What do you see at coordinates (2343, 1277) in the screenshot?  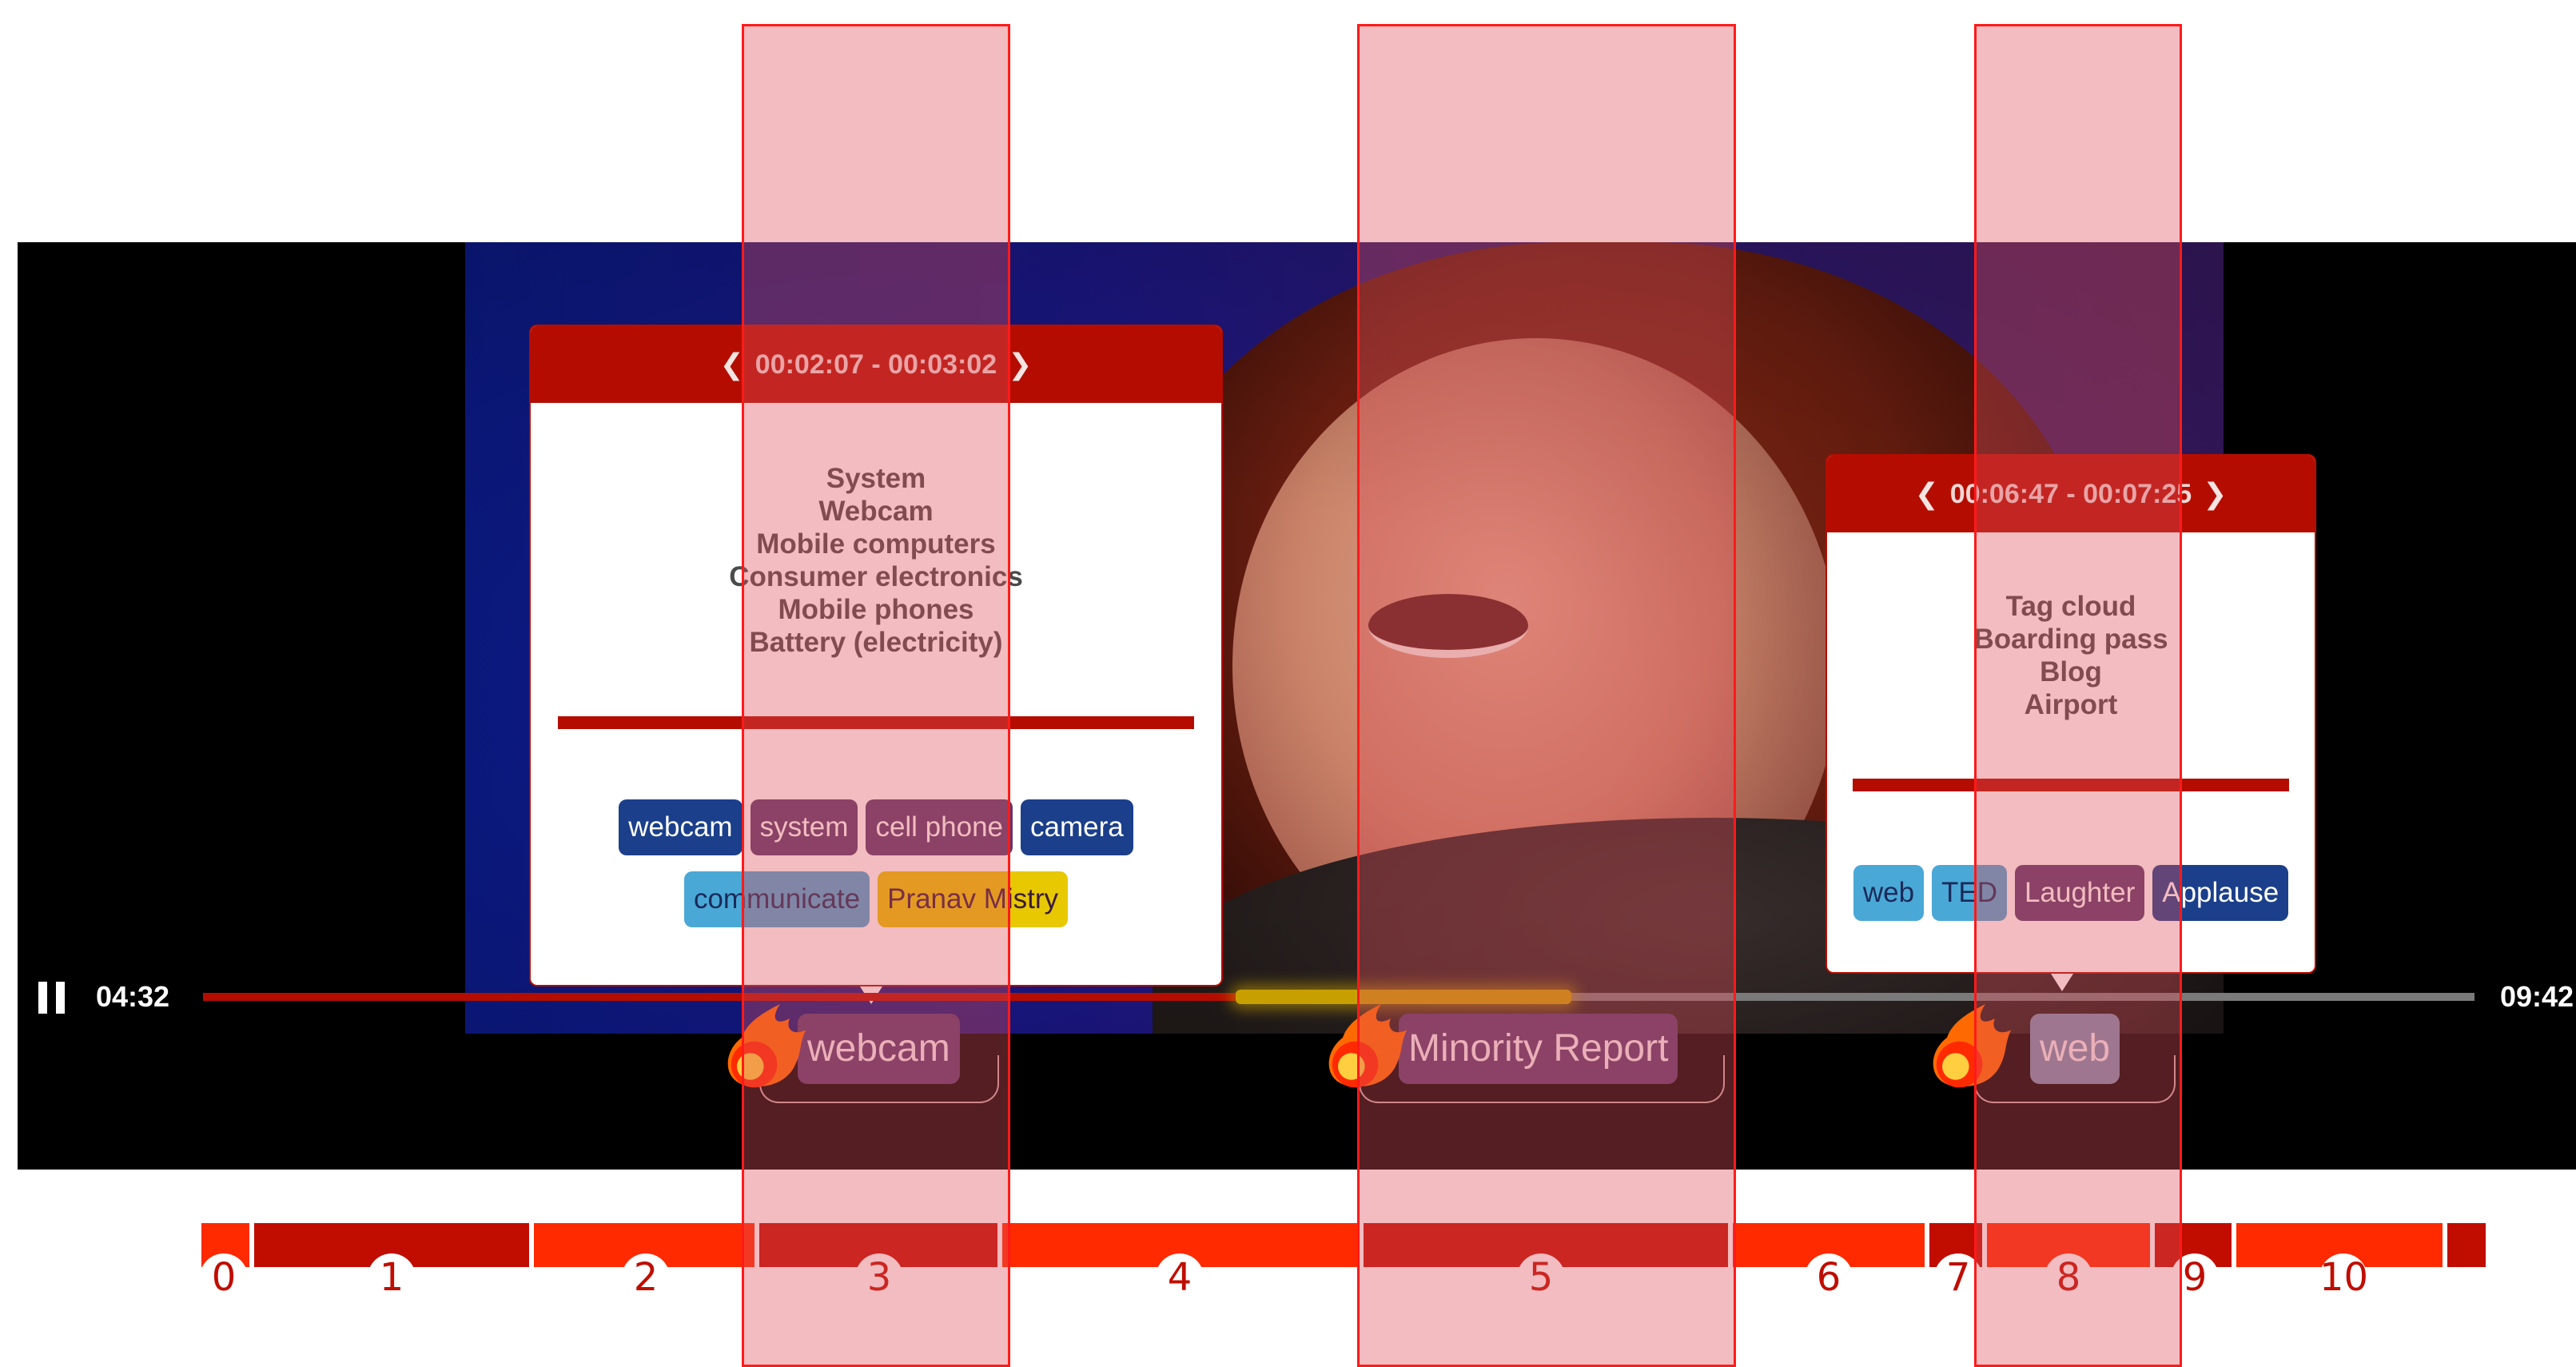 I see `timeline-segment-number: 10` at bounding box center [2343, 1277].